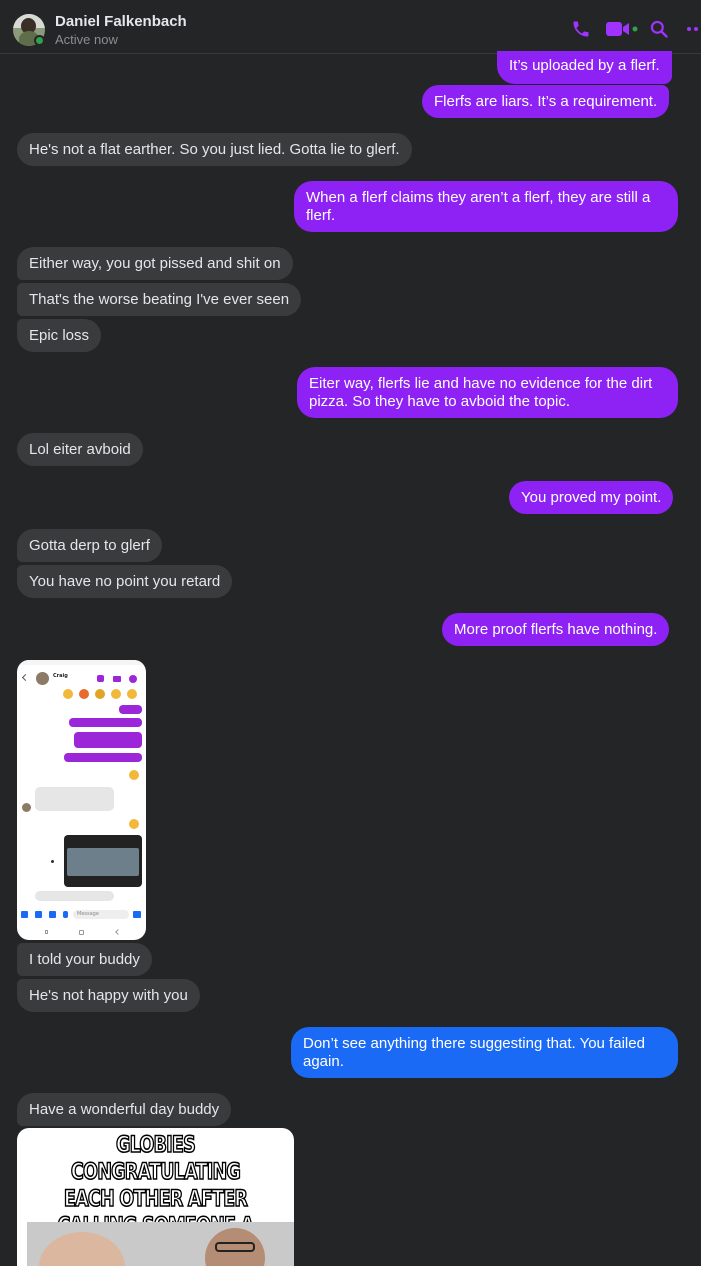  Describe the element at coordinates (39, 40) in the screenshot. I see `online-status-dot` at that location.